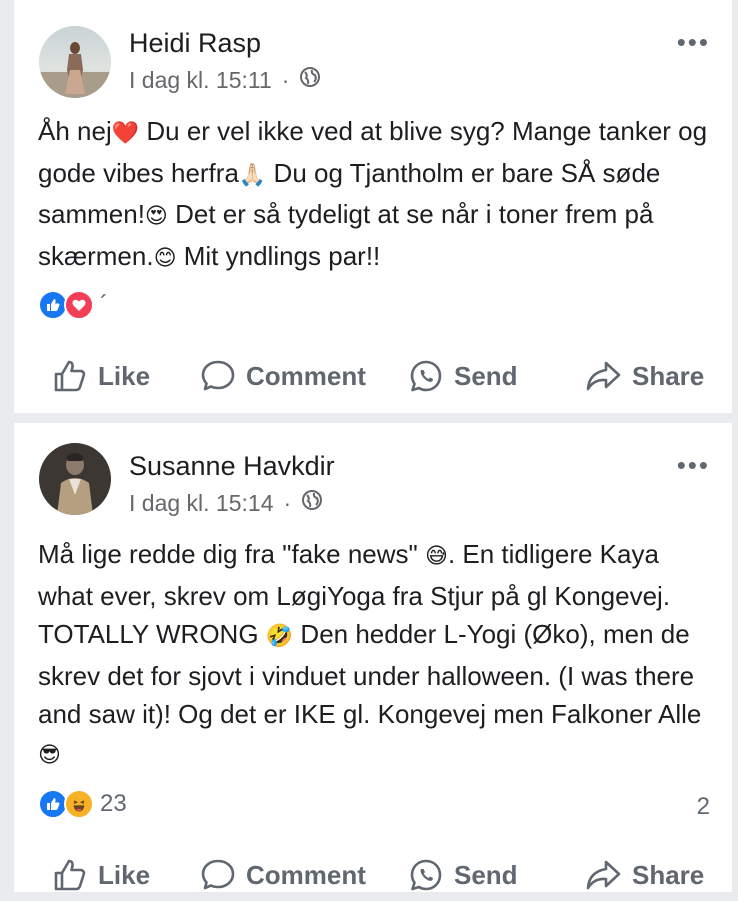 Image resolution: width=738 pixels, height=901 pixels. What do you see at coordinates (49, 755) in the screenshot?
I see `emoji: 😎` at bounding box center [49, 755].